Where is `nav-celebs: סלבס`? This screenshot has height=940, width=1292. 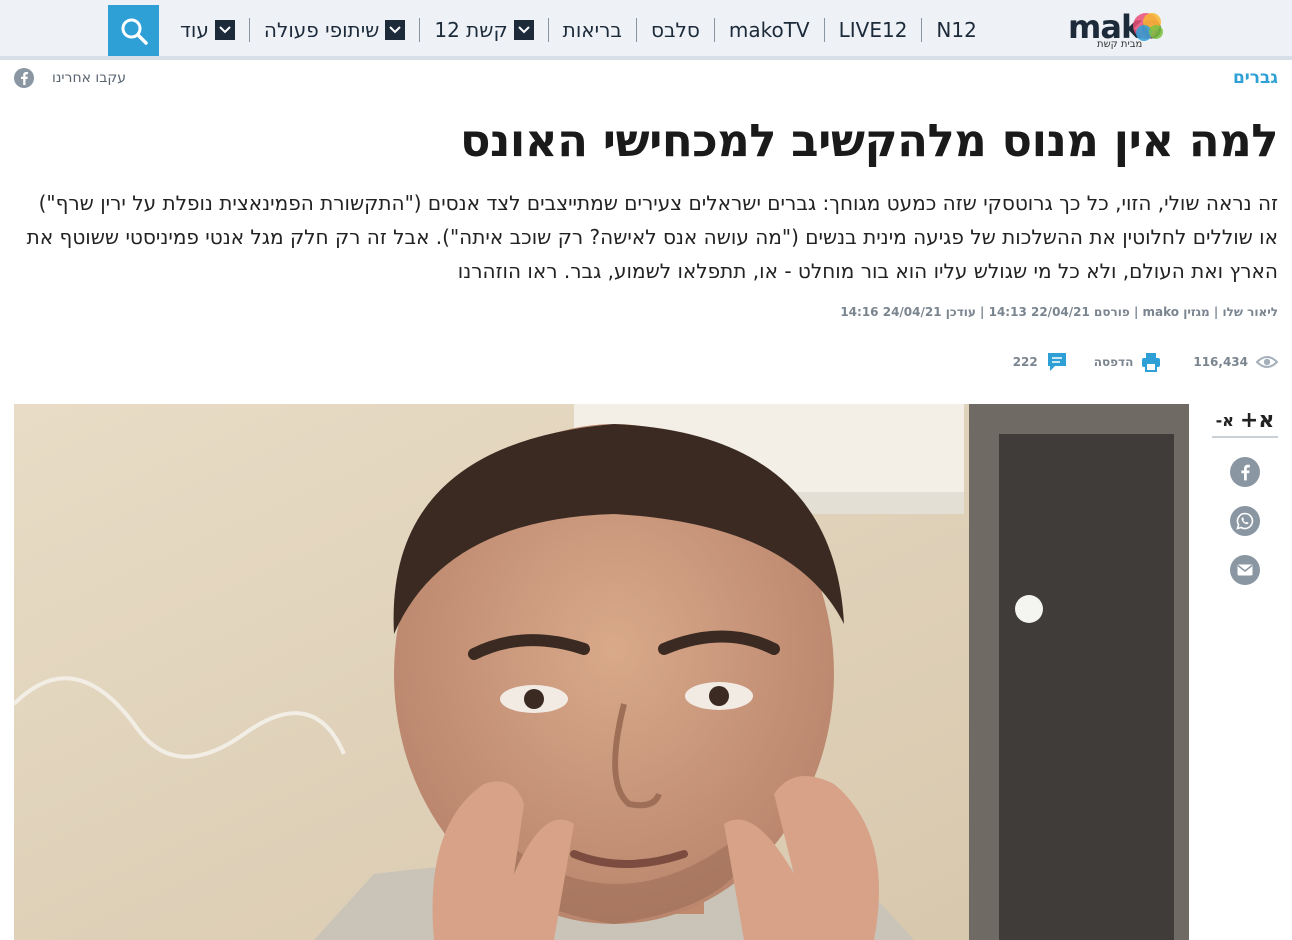
nav-celebs: סלבס is located at coordinates (675, 30).